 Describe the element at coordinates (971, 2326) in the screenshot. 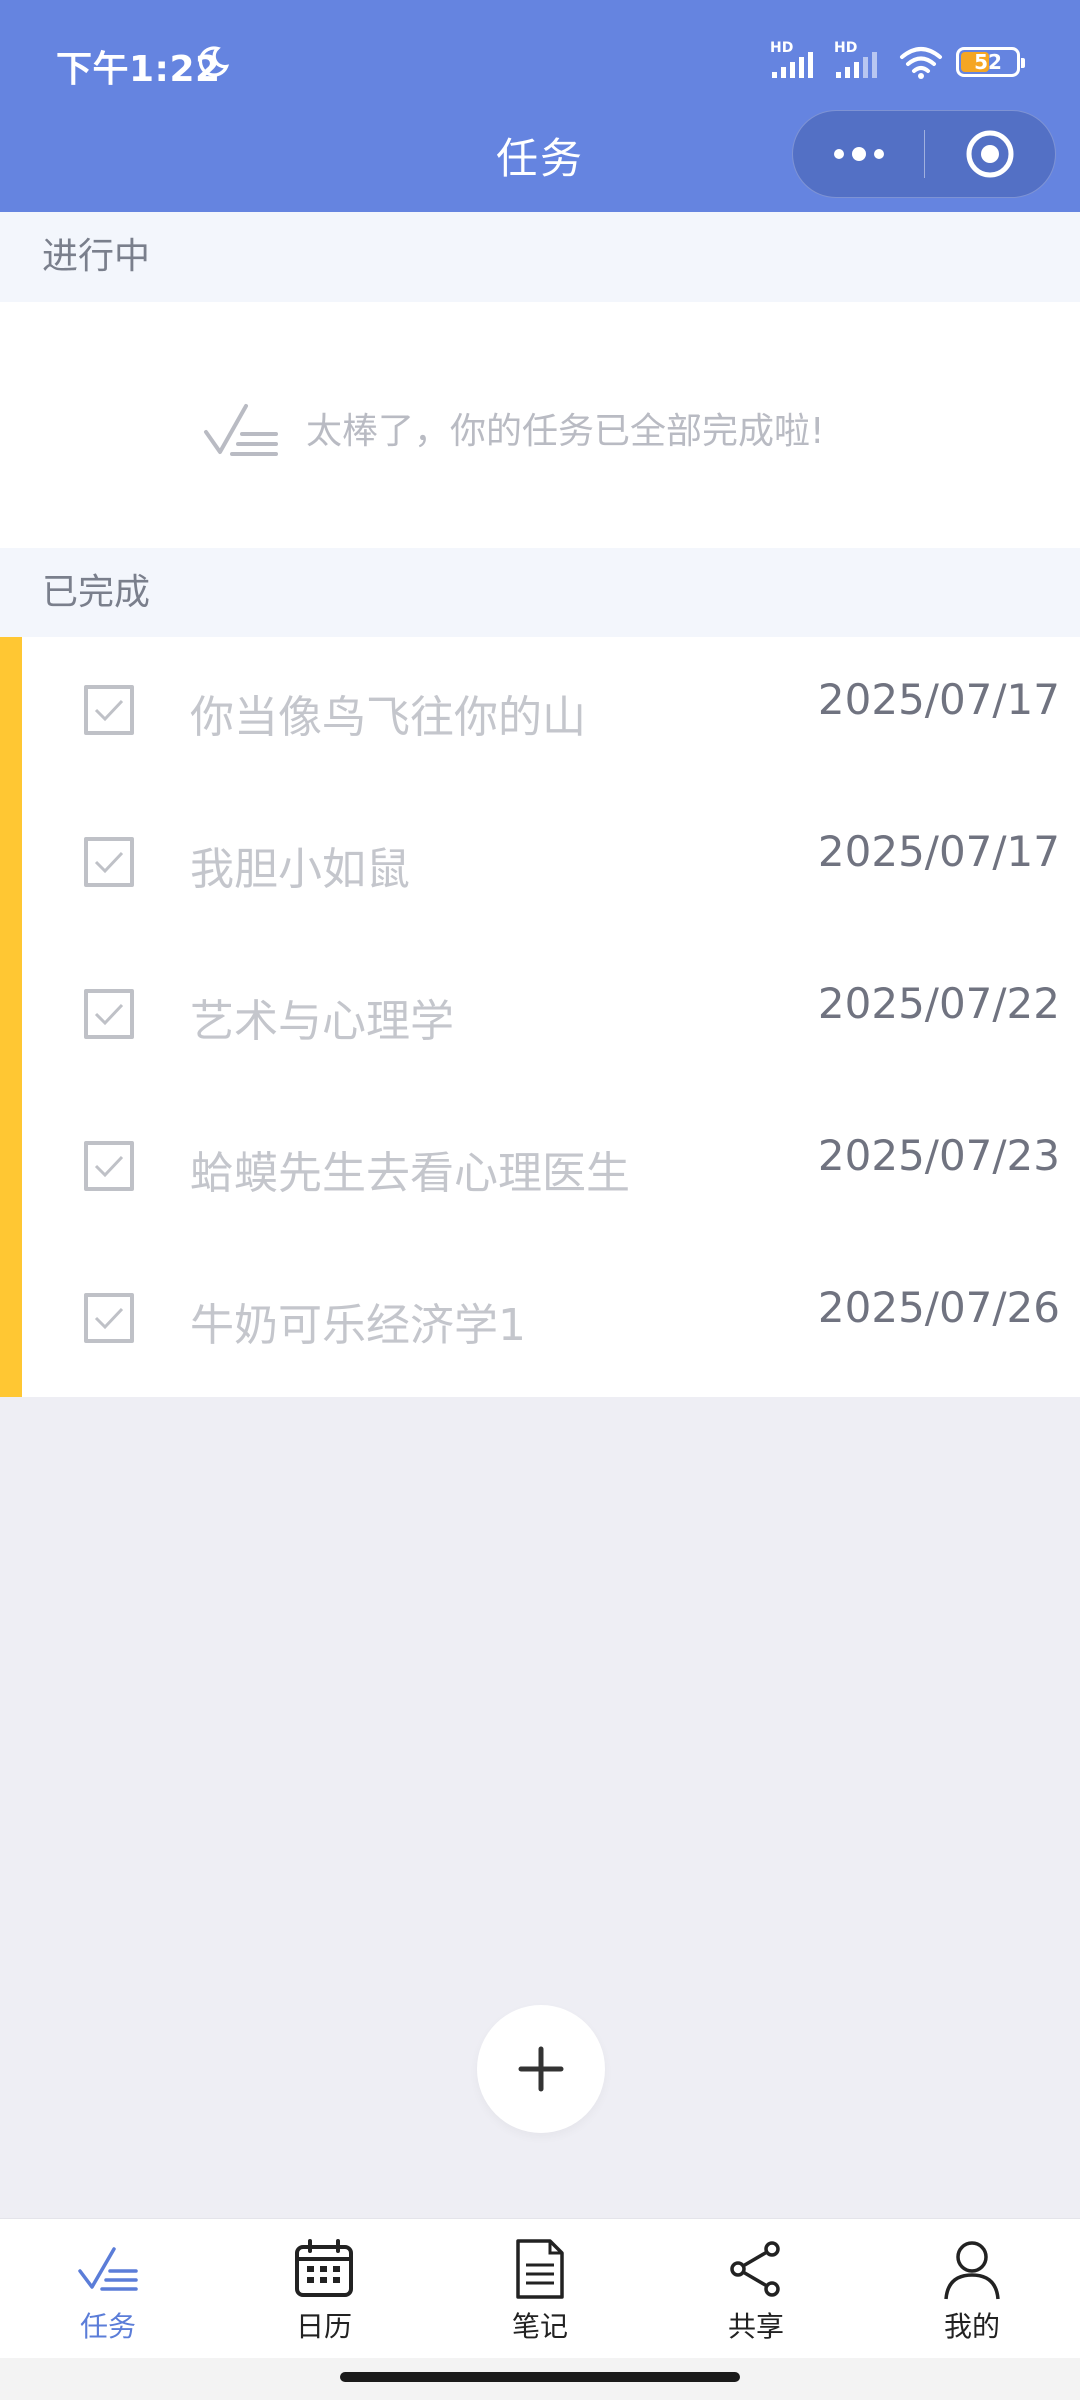

I see `tab-label: 我的` at that location.